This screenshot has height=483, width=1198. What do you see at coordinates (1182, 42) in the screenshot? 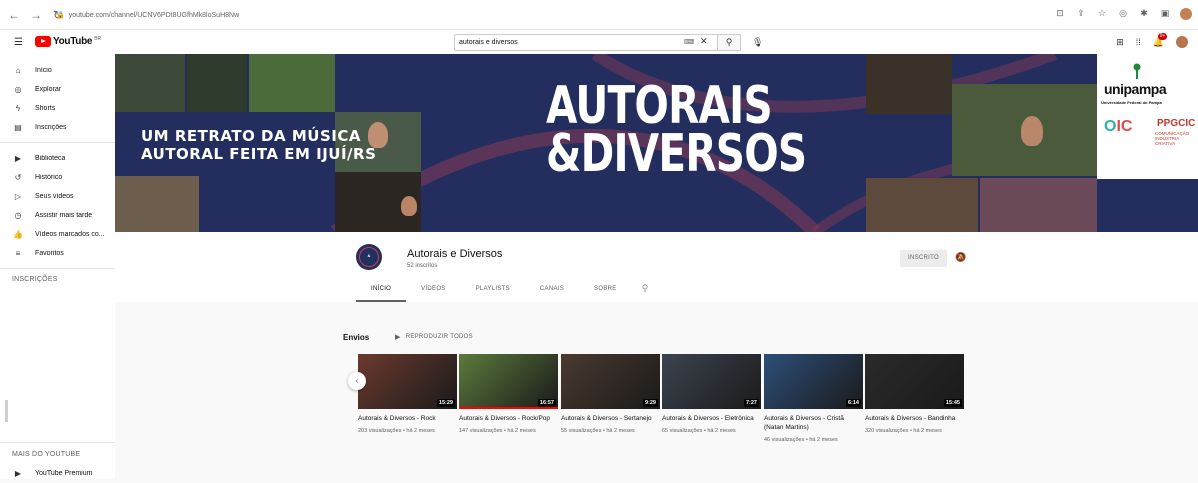
I see `user-avatar` at bounding box center [1182, 42].